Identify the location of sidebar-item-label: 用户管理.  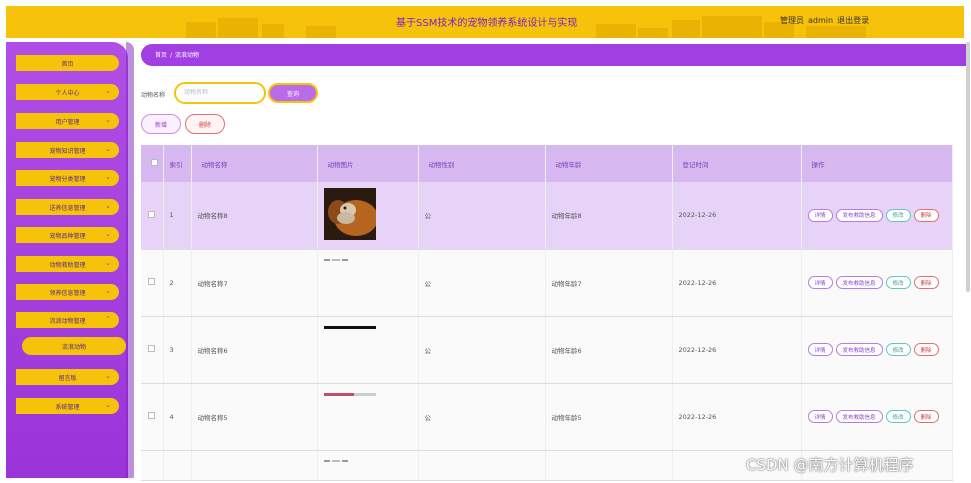
(67, 122).